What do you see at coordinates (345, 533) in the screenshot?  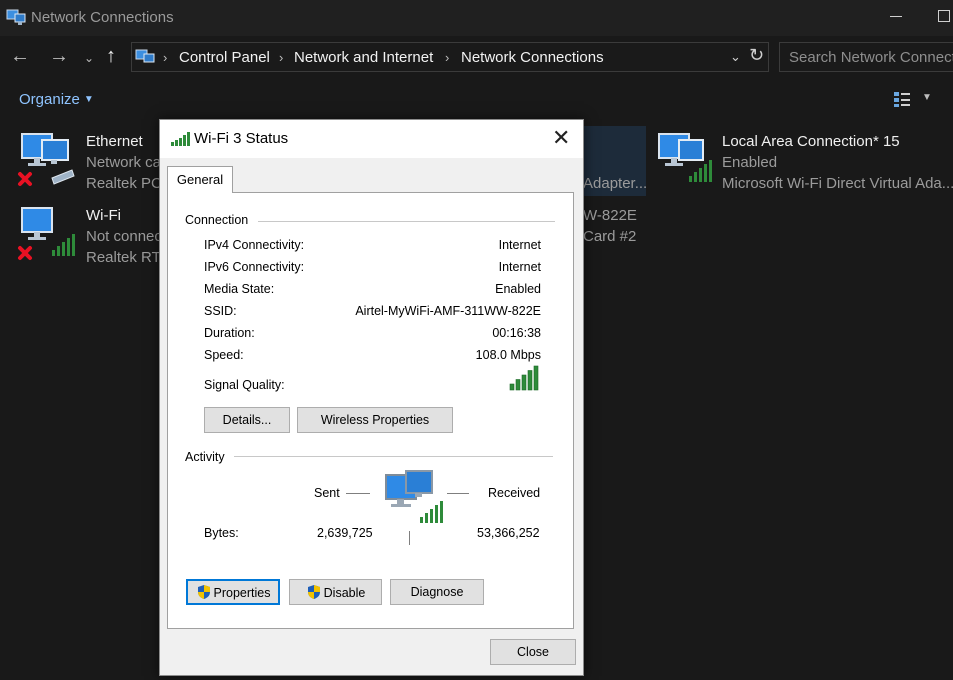 I see `bytes-sent-value: 2,639,725` at bounding box center [345, 533].